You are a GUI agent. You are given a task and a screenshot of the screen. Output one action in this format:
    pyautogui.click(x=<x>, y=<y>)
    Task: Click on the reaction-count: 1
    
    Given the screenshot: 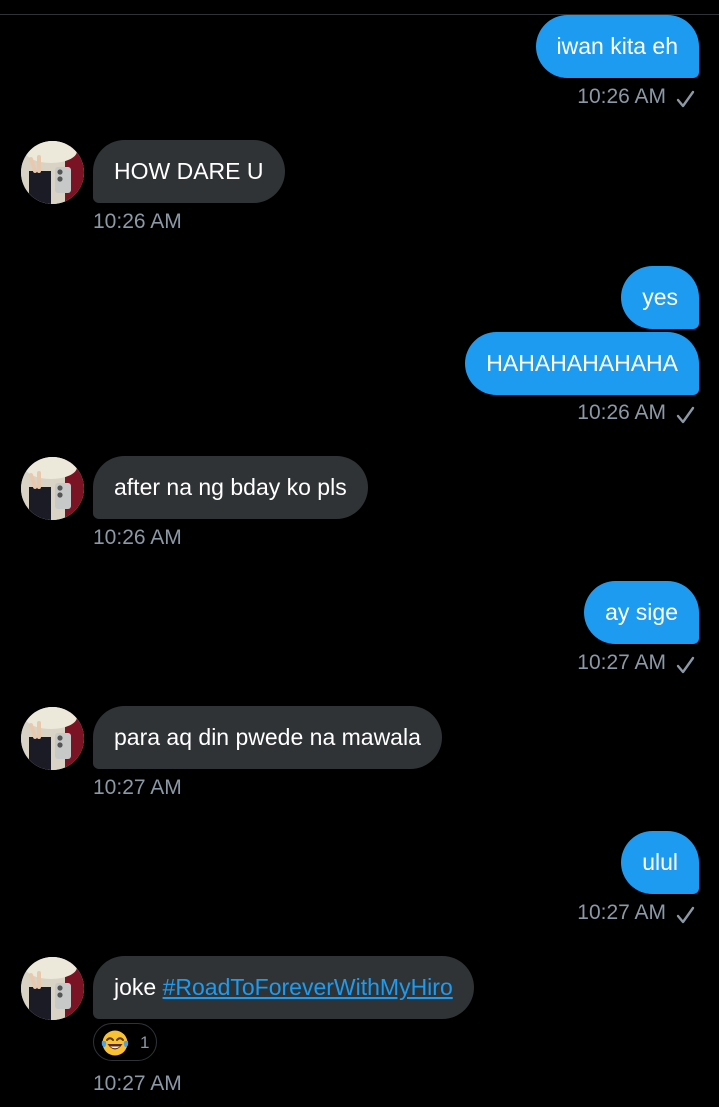 What is the action you would take?
    pyautogui.click(x=145, y=1042)
    